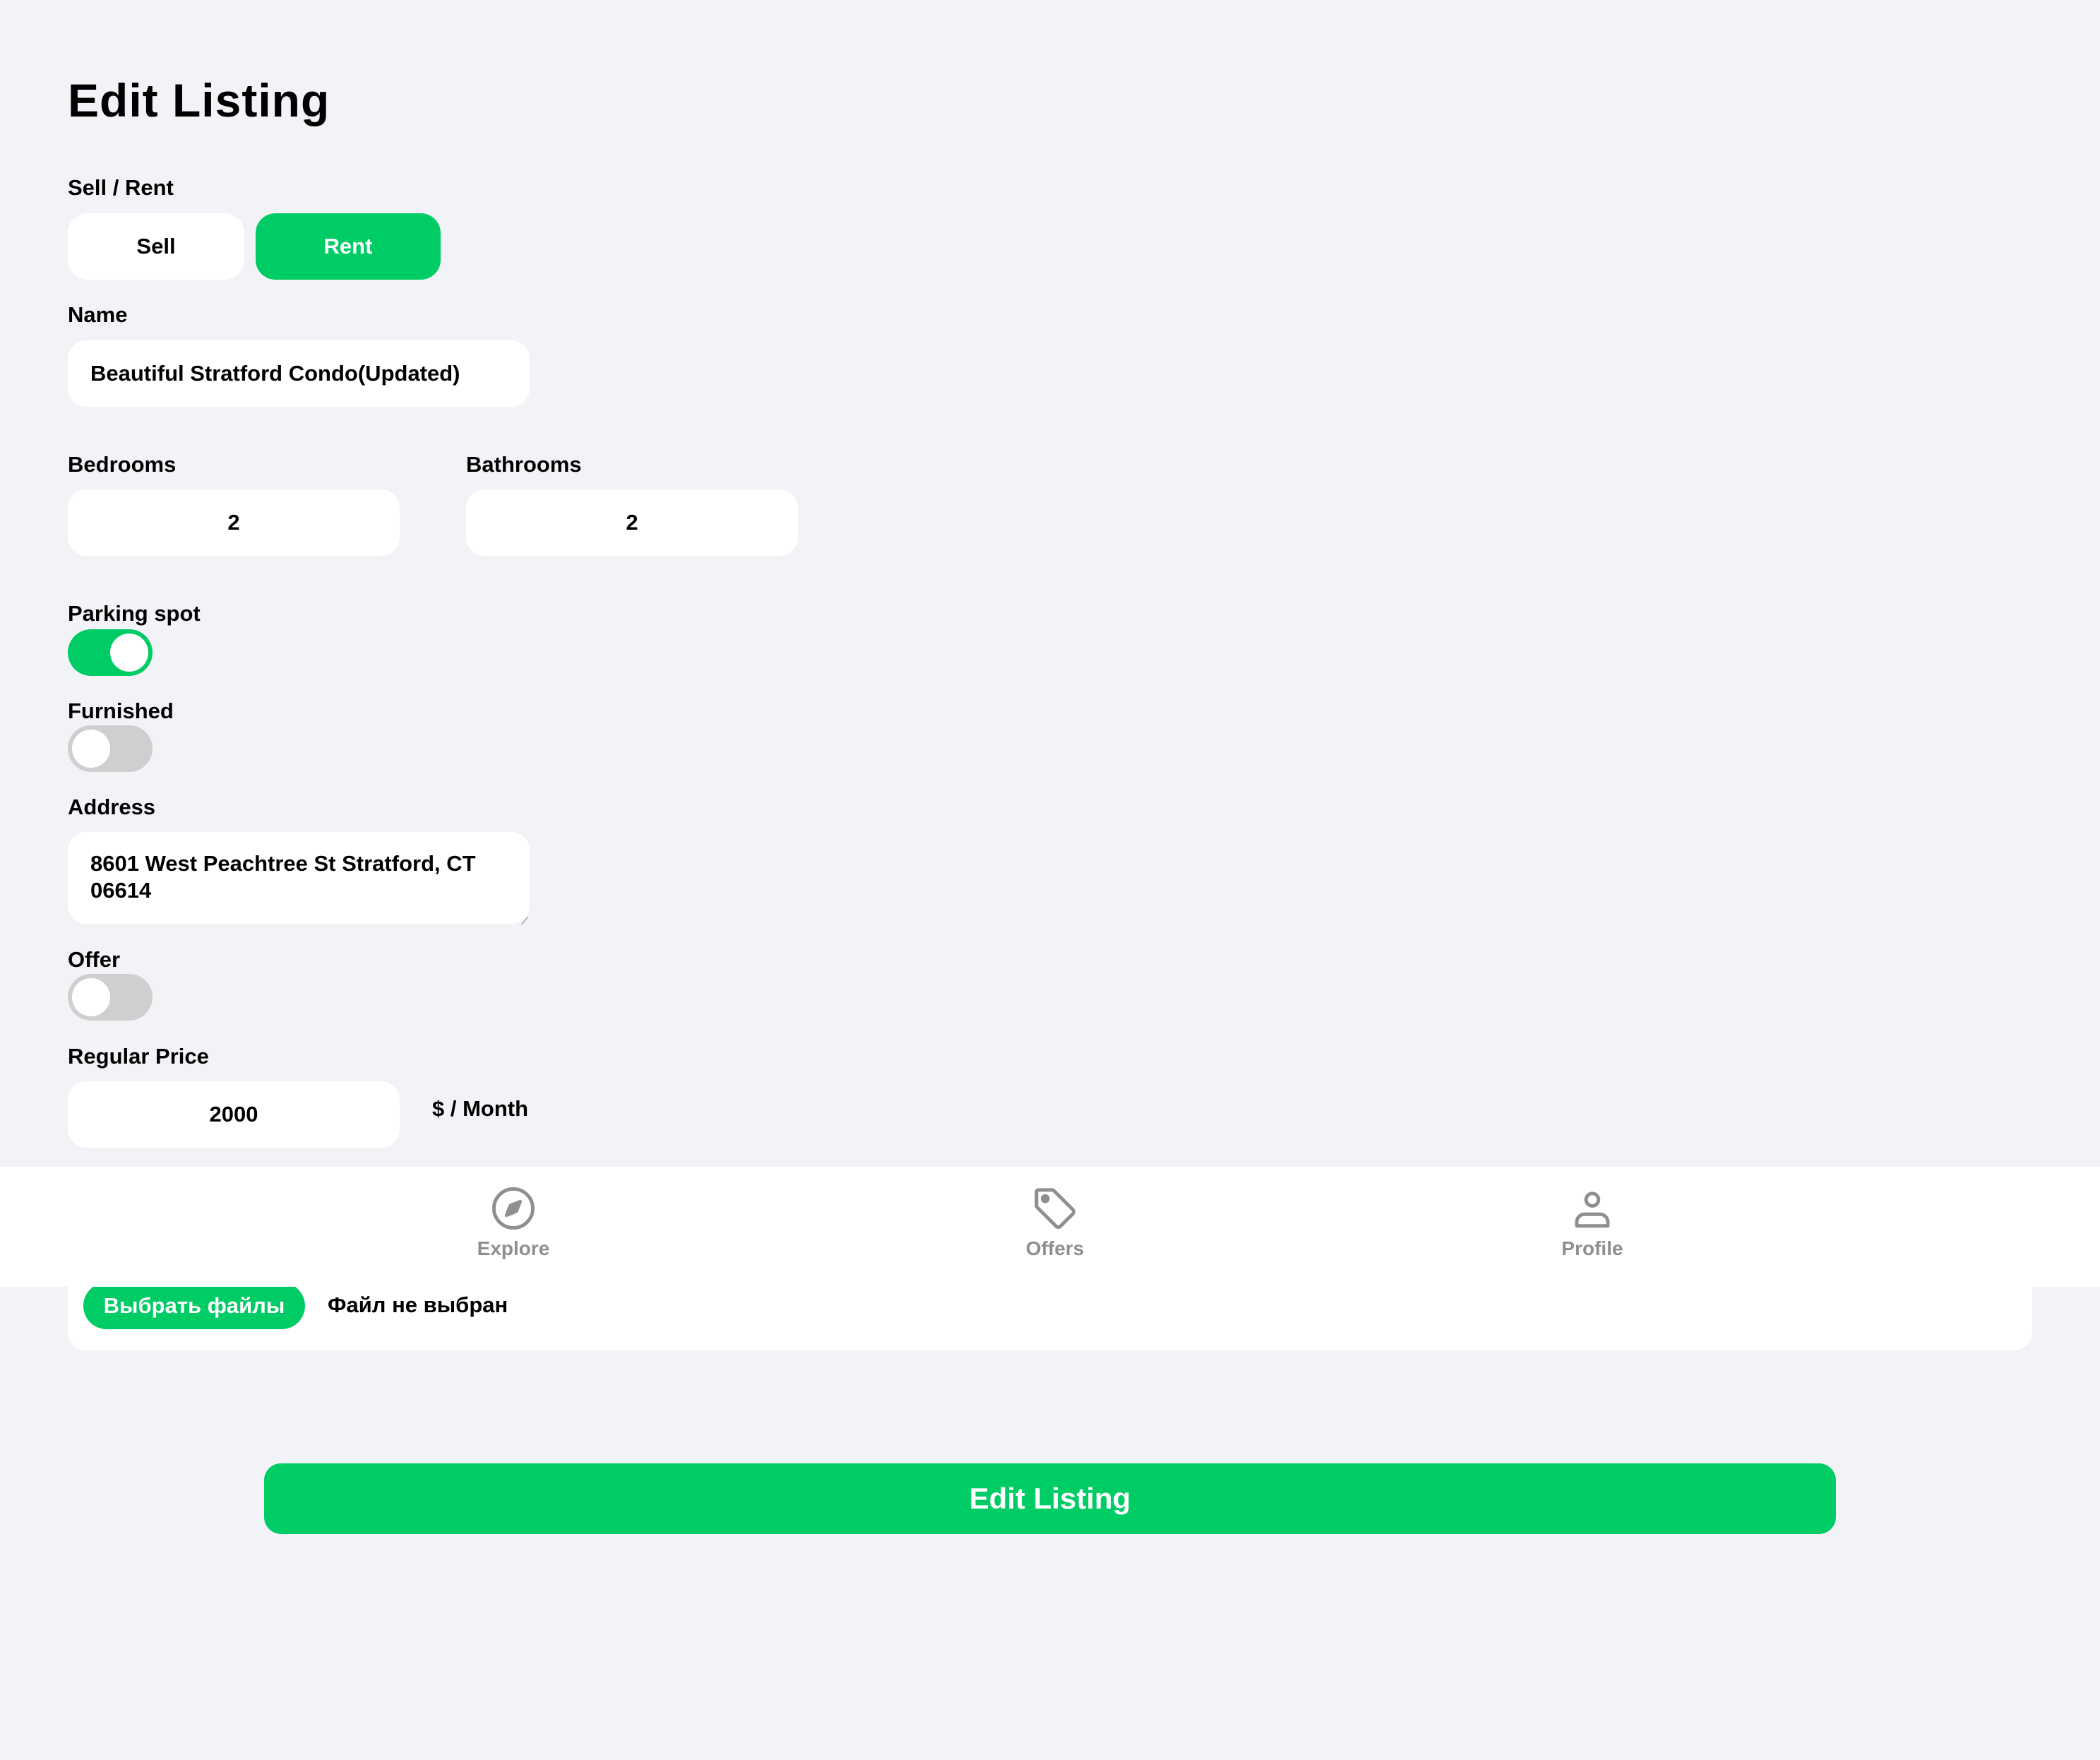  I want to click on nav-item-explore: Explore, so click(513, 1227).